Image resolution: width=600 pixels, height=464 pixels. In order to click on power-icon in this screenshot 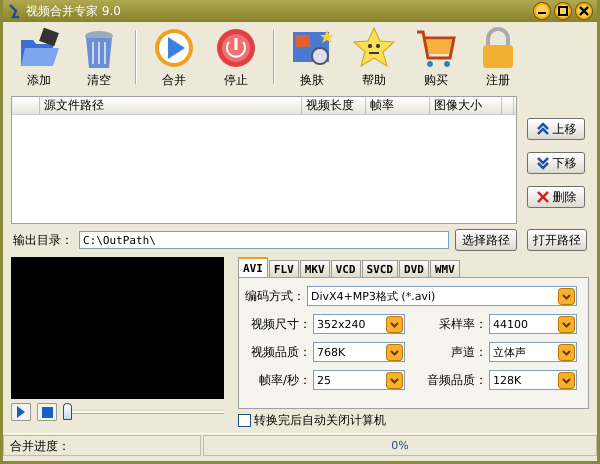, I will do `click(236, 48)`.